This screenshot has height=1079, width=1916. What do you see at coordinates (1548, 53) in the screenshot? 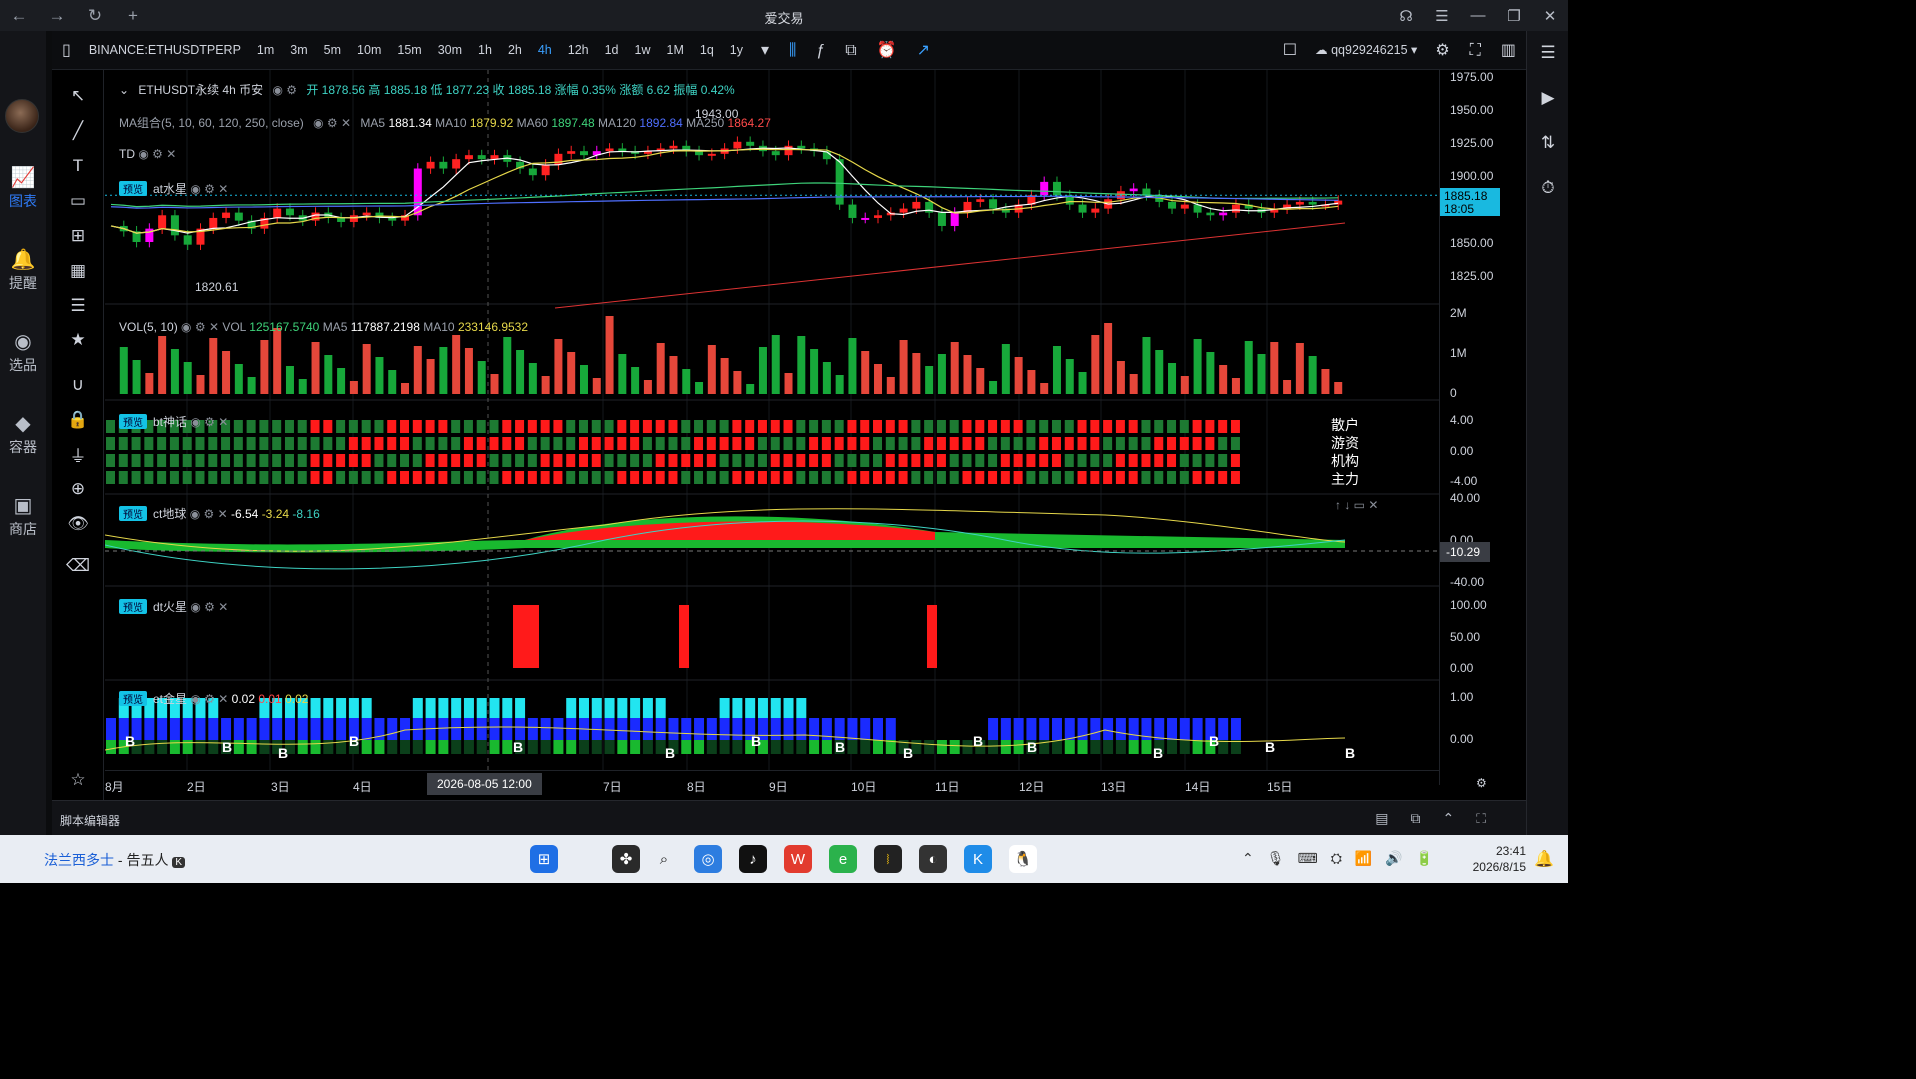
I see `watchlist-icon: ☰` at bounding box center [1548, 53].